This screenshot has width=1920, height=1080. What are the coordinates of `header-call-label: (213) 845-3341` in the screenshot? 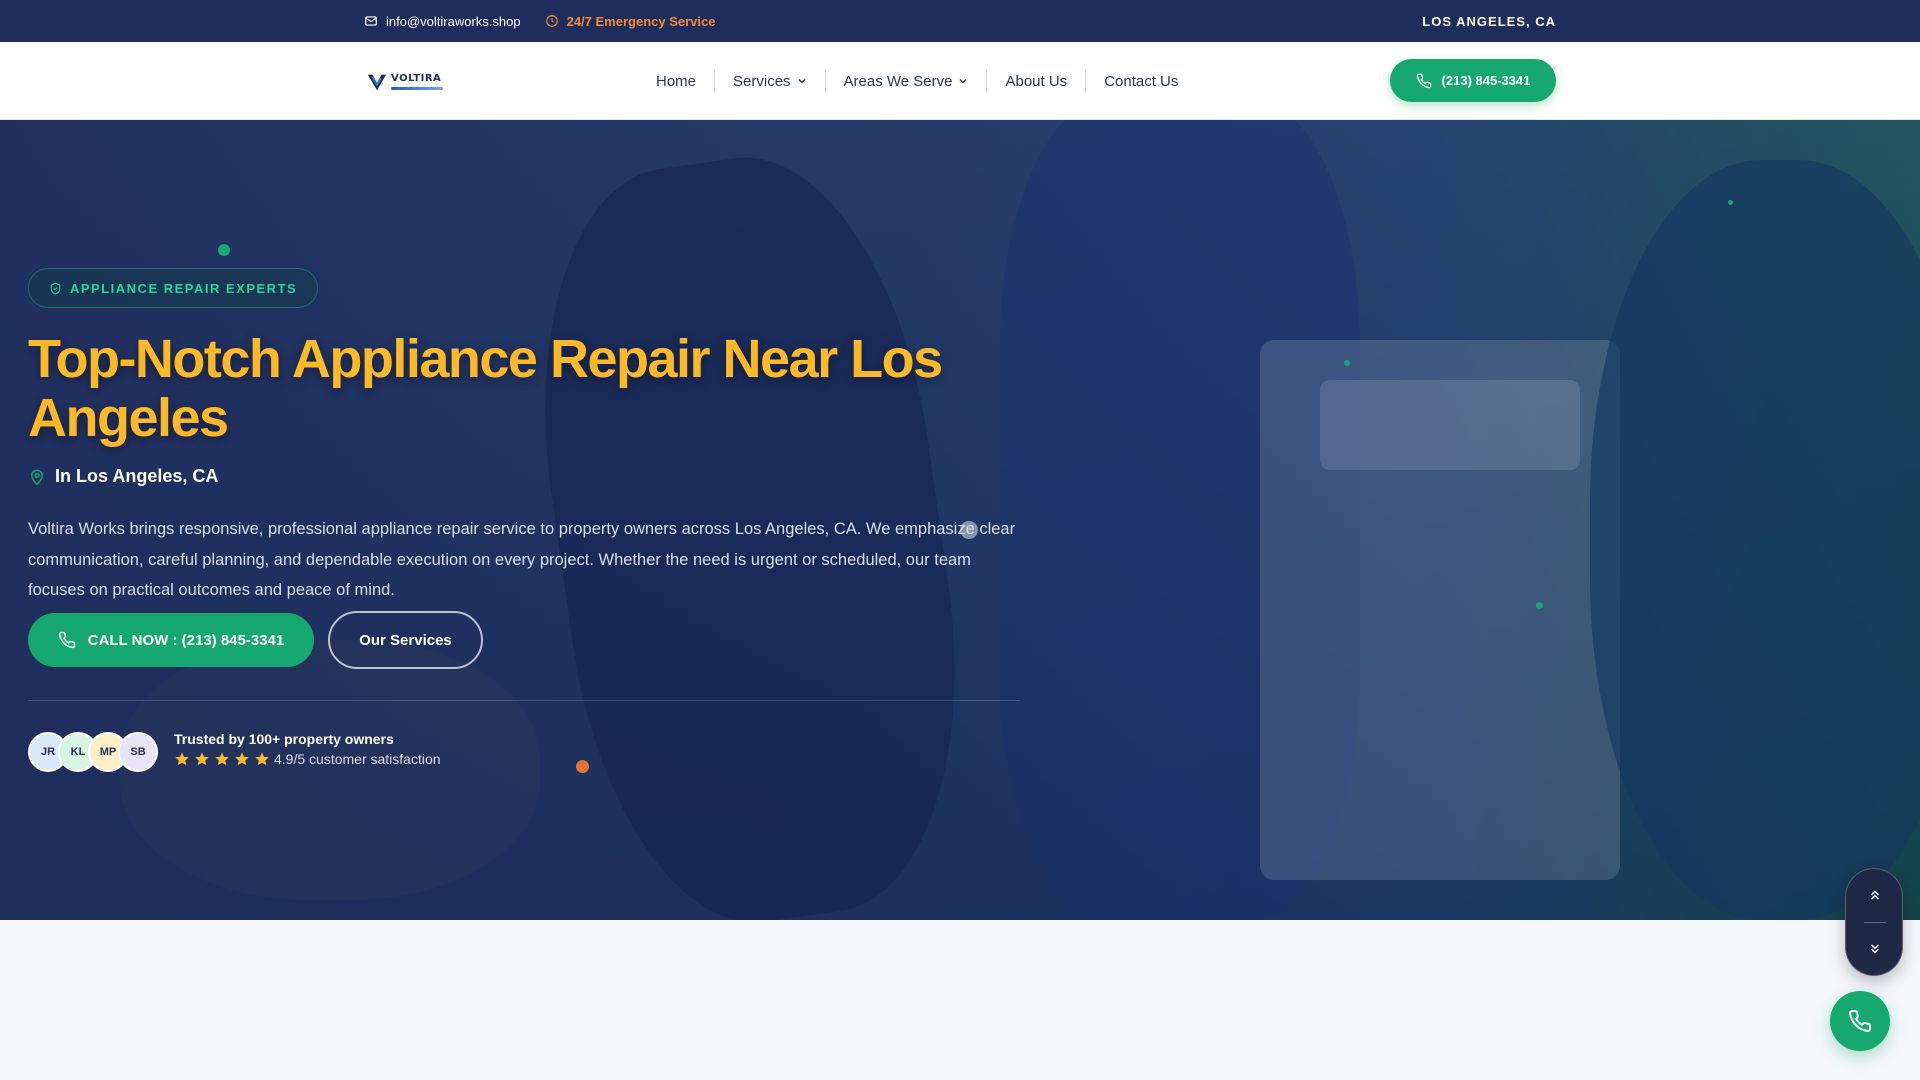 It's located at (1486, 80).